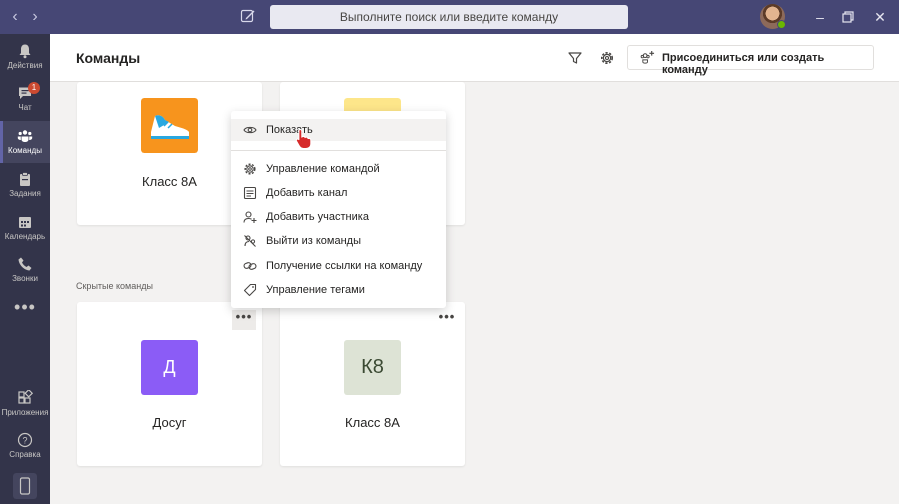 The width and height of the screenshot is (899, 504). What do you see at coordinates (820, 17) in the screenshot?
I see `minimize-icon: –` at bounding box center [820, 17].